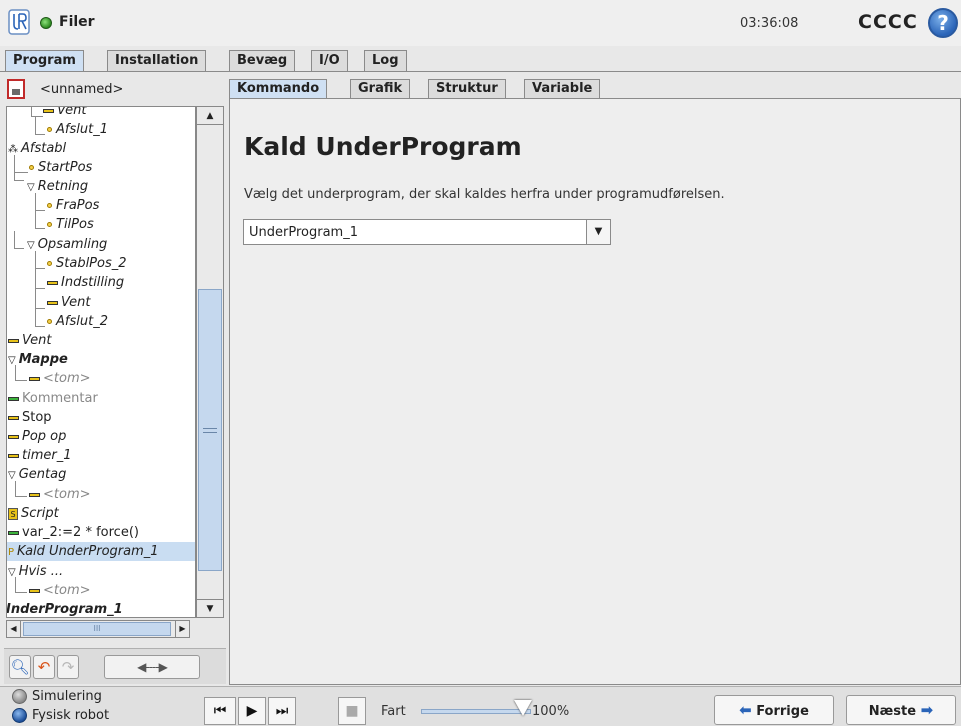 Image resolution: width=961 pixels, height=726 pixels. What do you see at coordinates (37, 474) in the screenshot?
I see `tree-item: ▽ Gentag` at bounding box center [37, 474].